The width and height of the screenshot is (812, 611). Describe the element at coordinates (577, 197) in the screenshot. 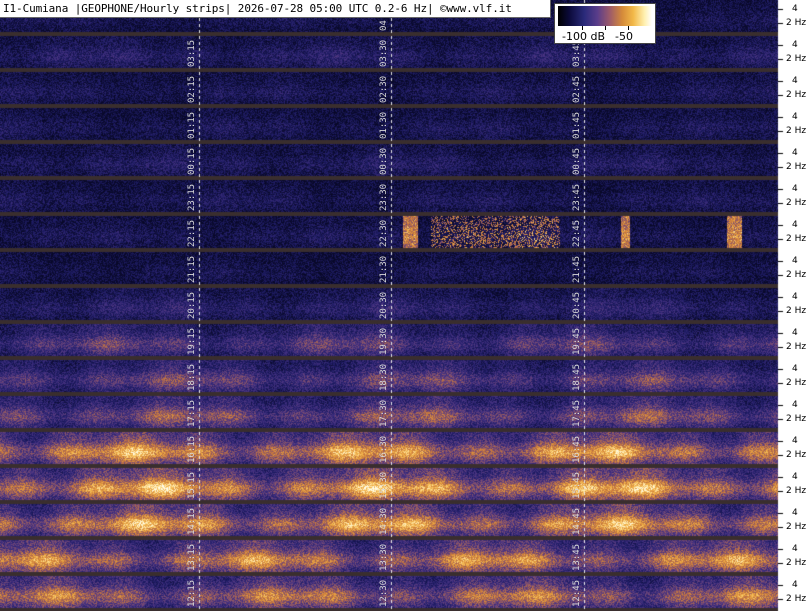

I see `time-label: 23:45` at that location.